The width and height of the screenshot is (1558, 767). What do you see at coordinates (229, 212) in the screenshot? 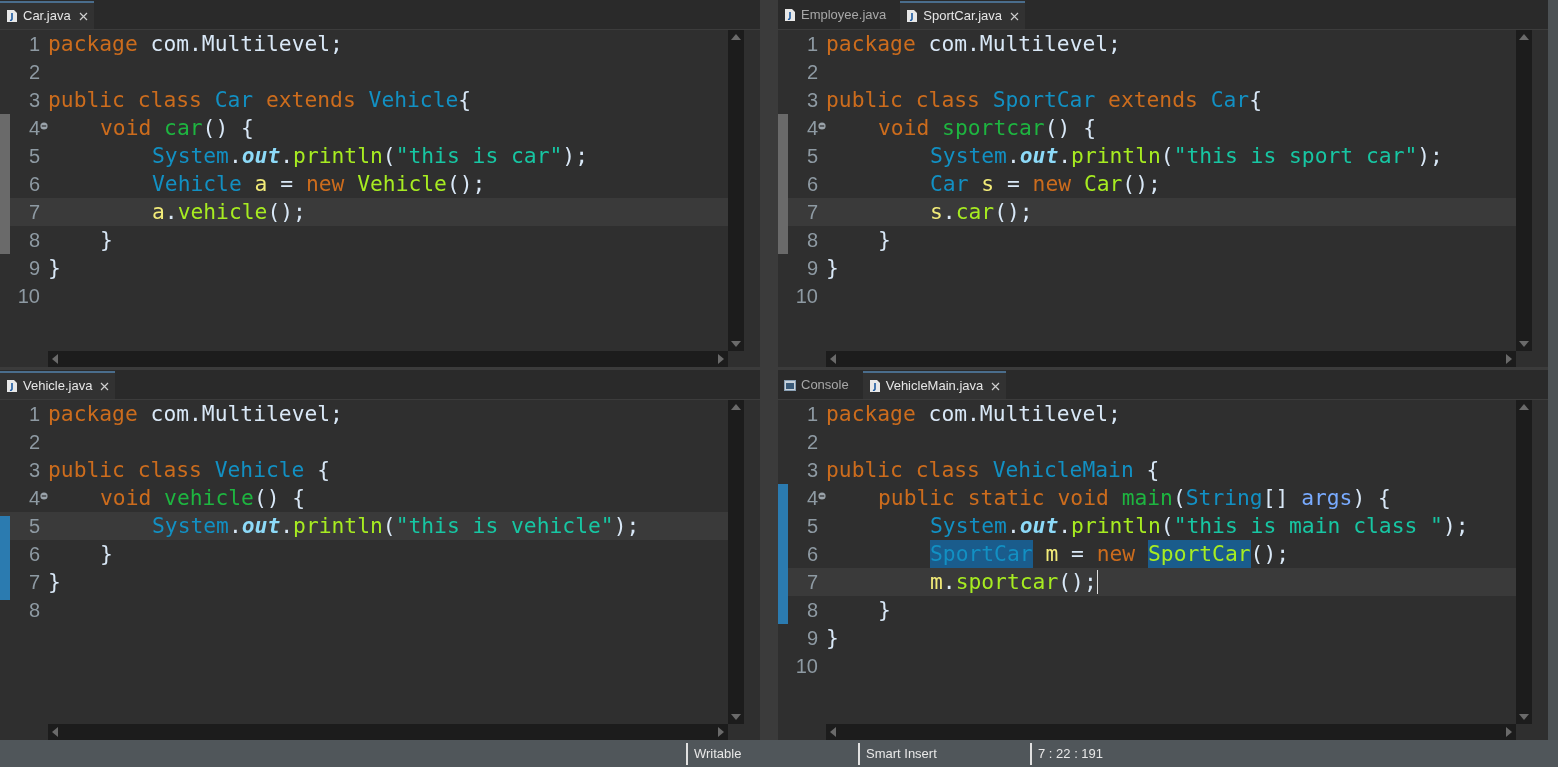
I see `code-line: a.vehicle();` at bounding box center [229, 212].